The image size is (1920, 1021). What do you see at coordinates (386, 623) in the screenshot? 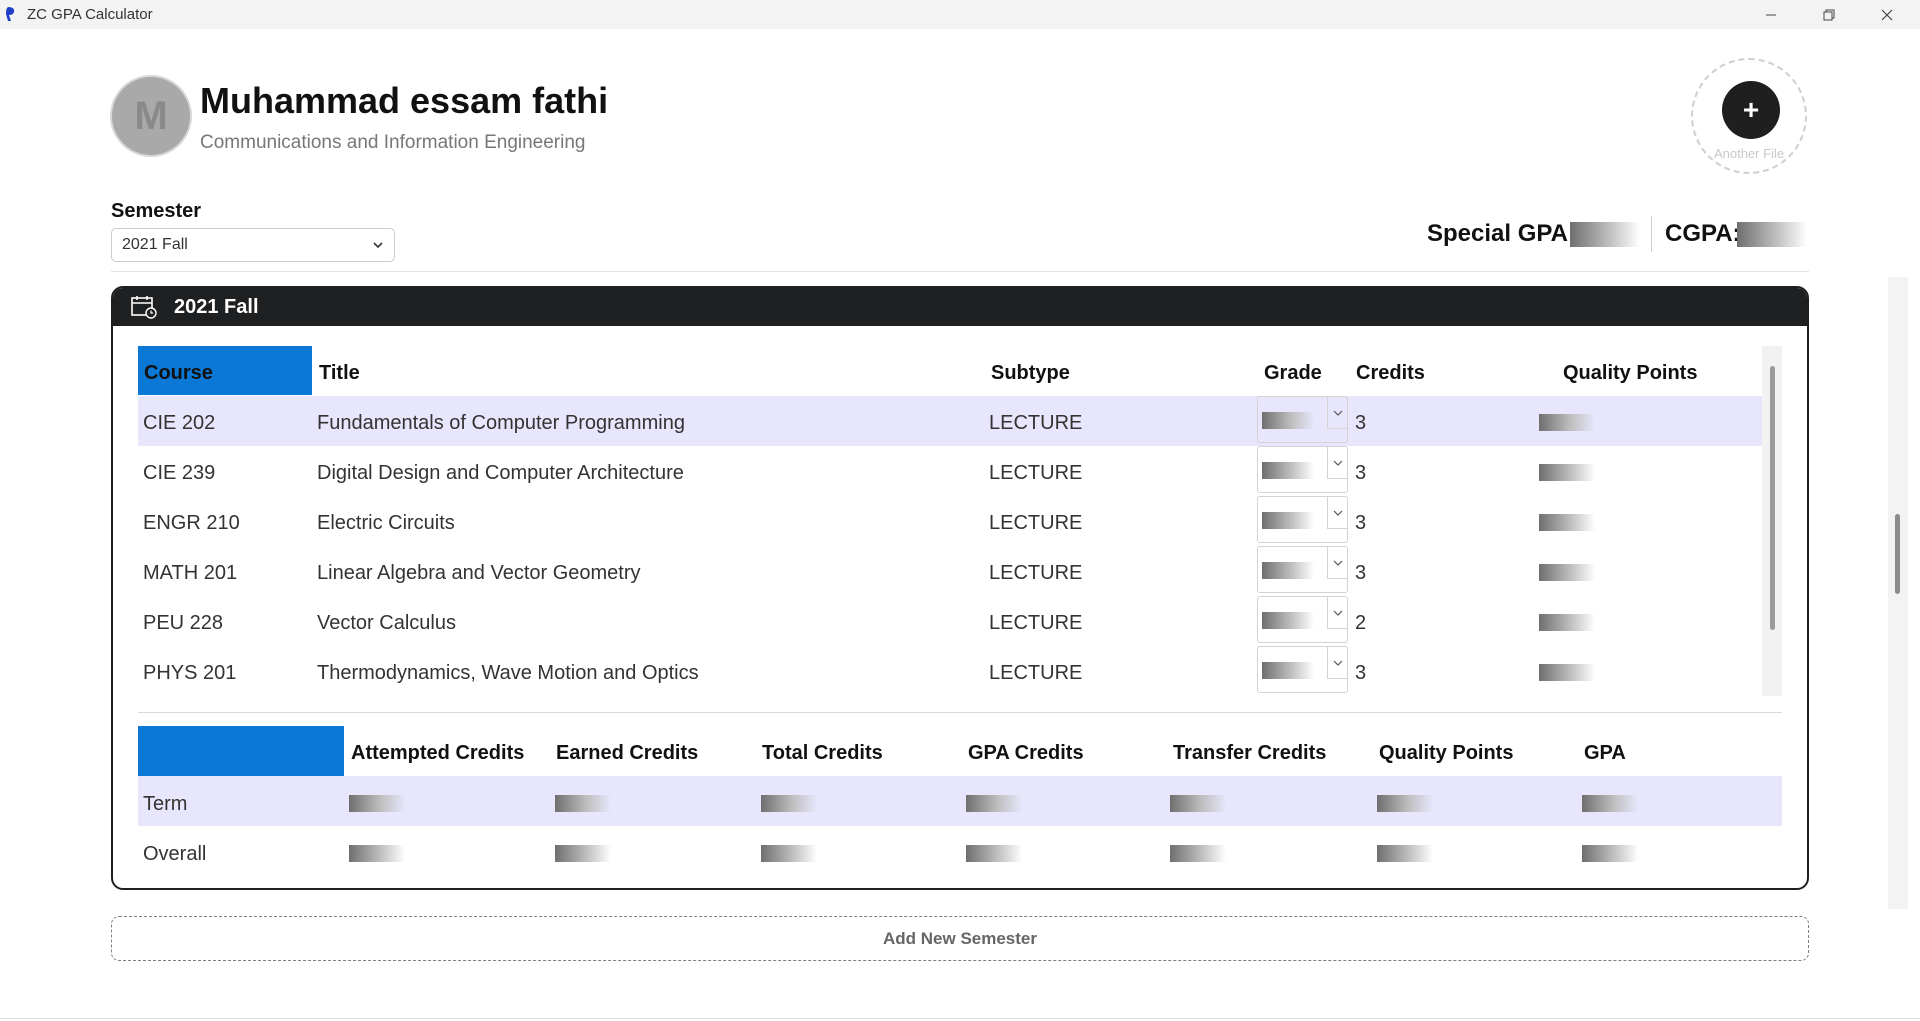
I see `course-title: Vector Calculus` at bounding box center [386, 623].